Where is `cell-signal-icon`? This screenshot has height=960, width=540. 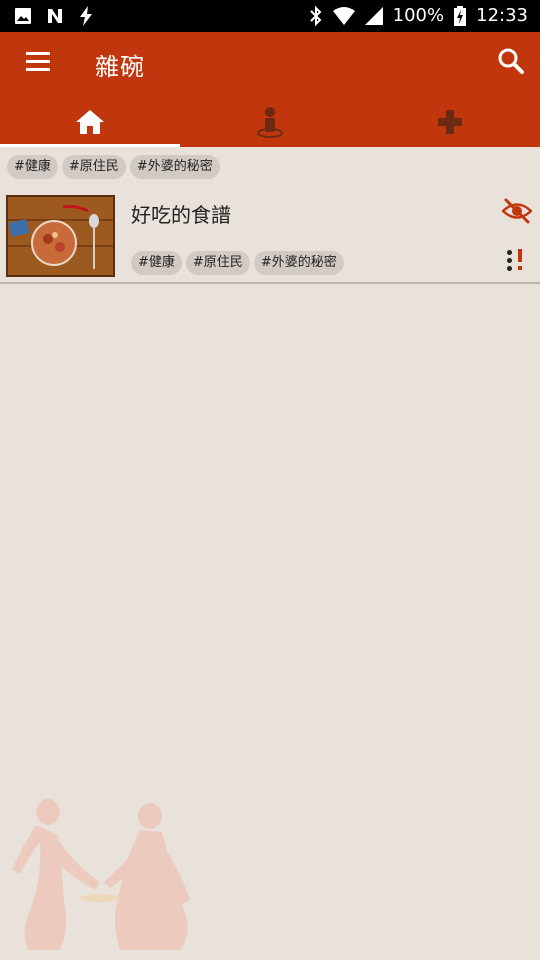 cell-signal-icon is located at coordinates (373, 16).